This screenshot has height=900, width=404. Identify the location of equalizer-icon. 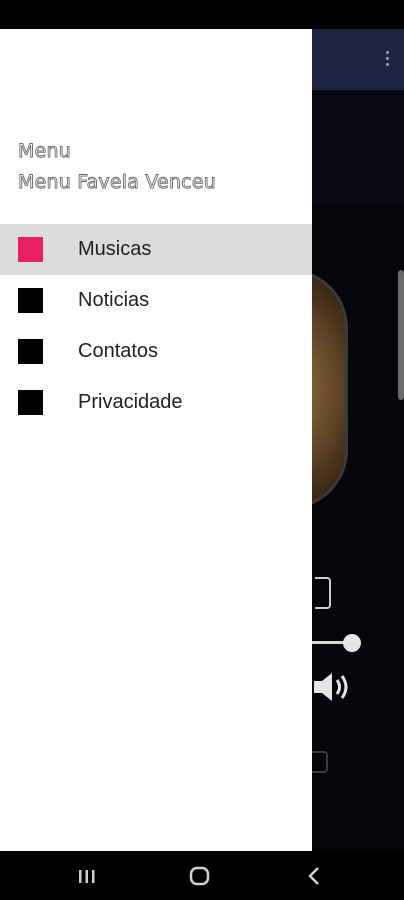
(320, 762).